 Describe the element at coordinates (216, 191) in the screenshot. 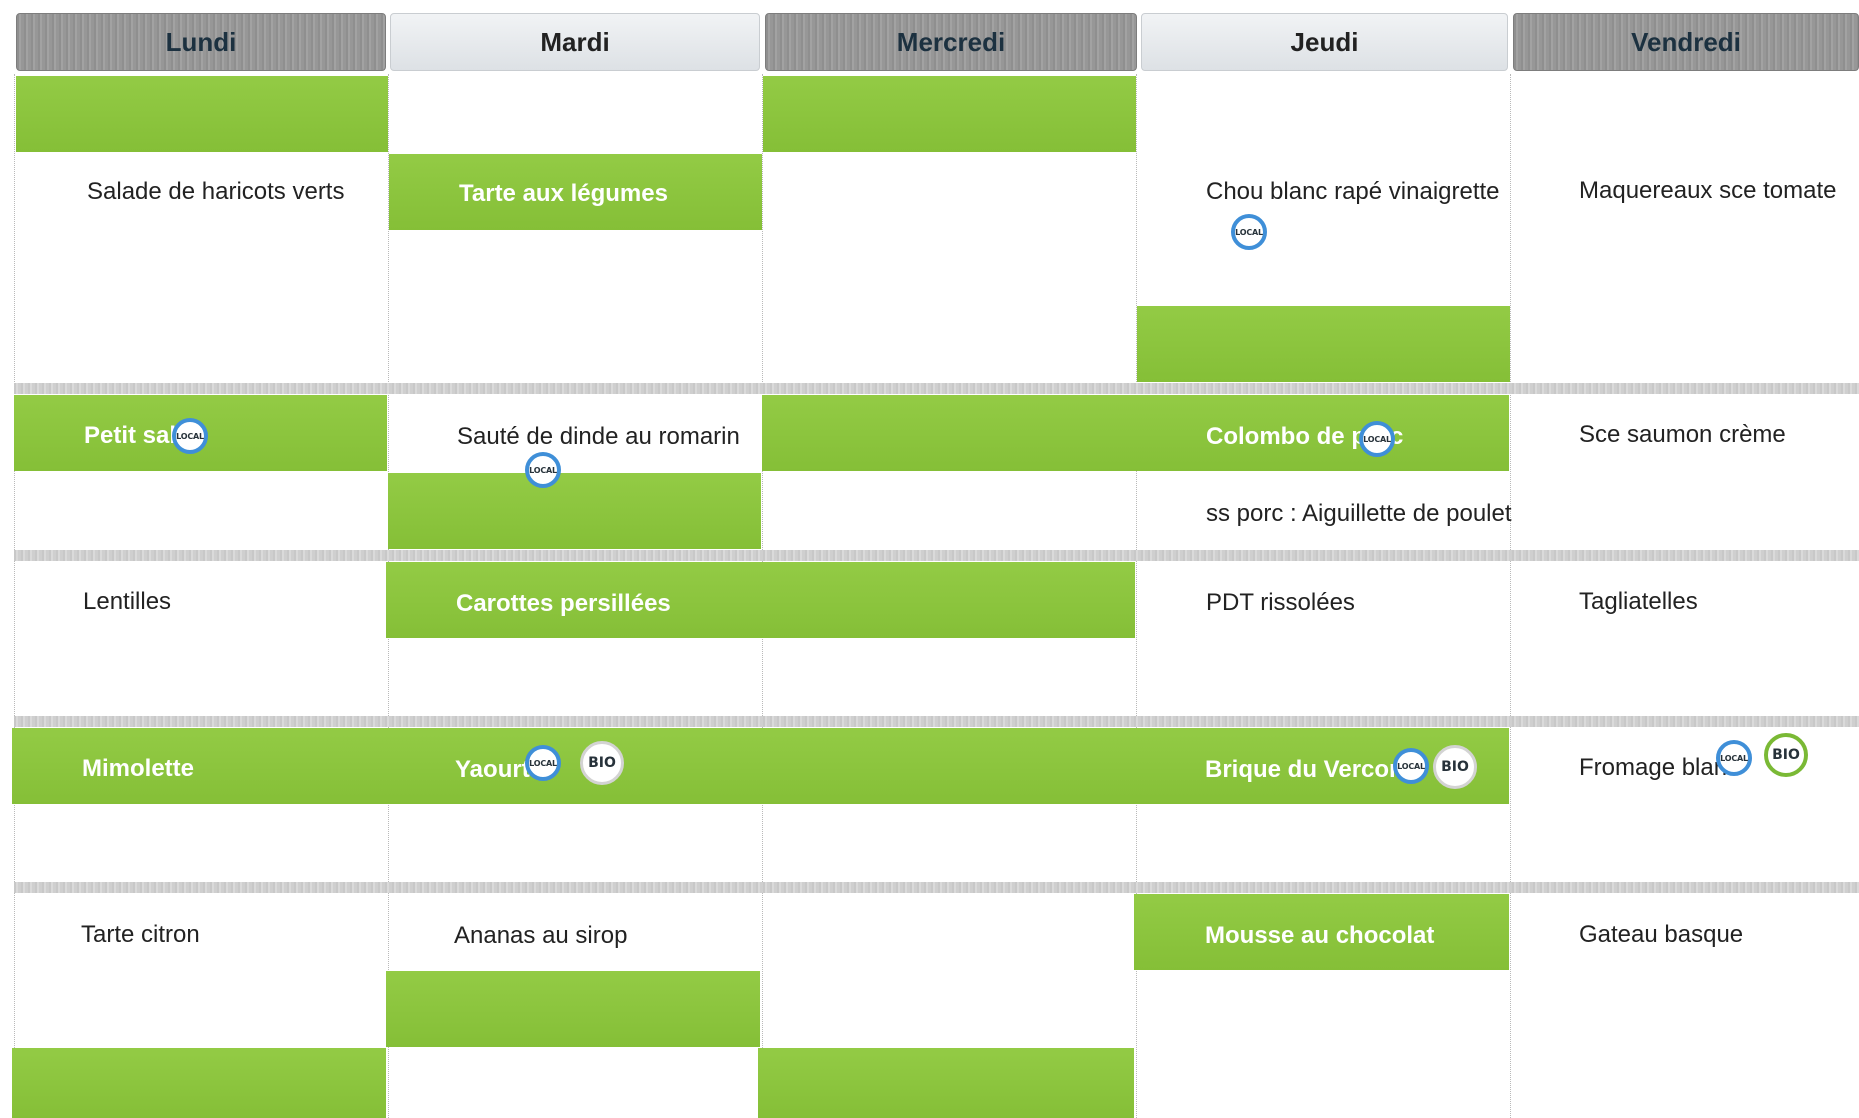

I see `dish-lundi-entree: Salade de haricots verts` at that location.